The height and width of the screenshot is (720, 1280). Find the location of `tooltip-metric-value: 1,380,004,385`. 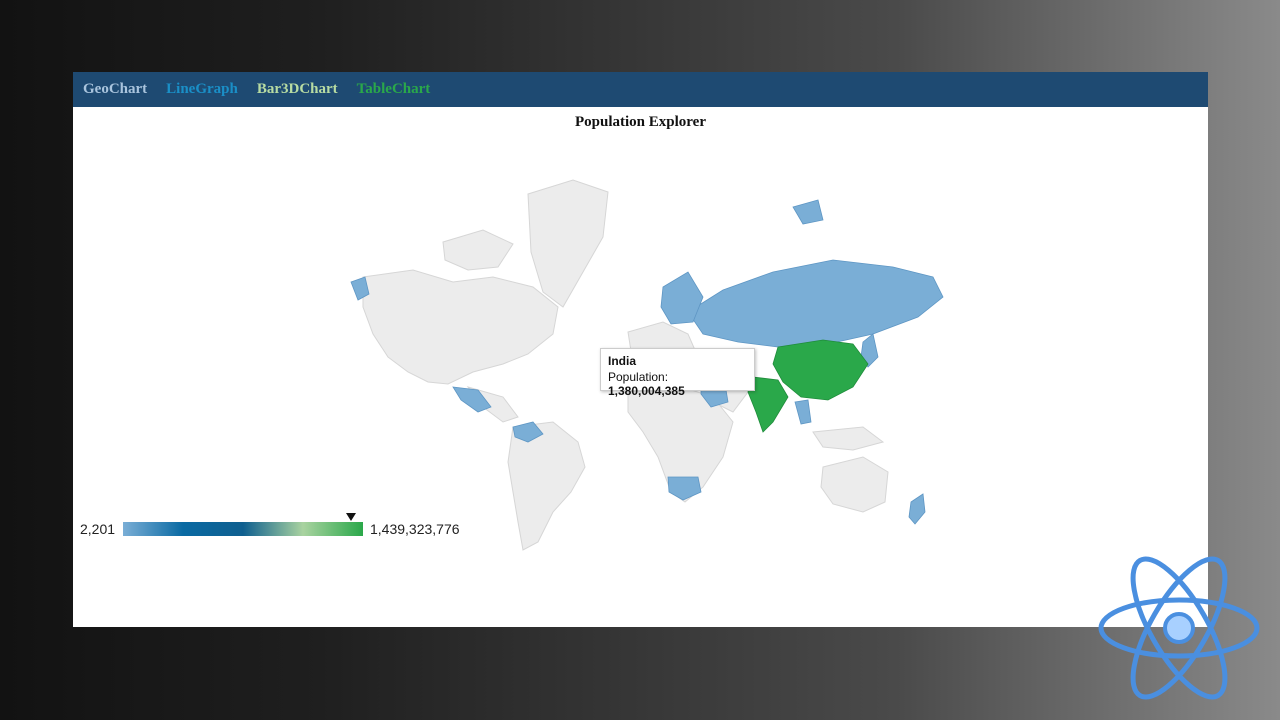

tooltip-metric-value: 1,380,004,385 is located at coordinates (646, 391).